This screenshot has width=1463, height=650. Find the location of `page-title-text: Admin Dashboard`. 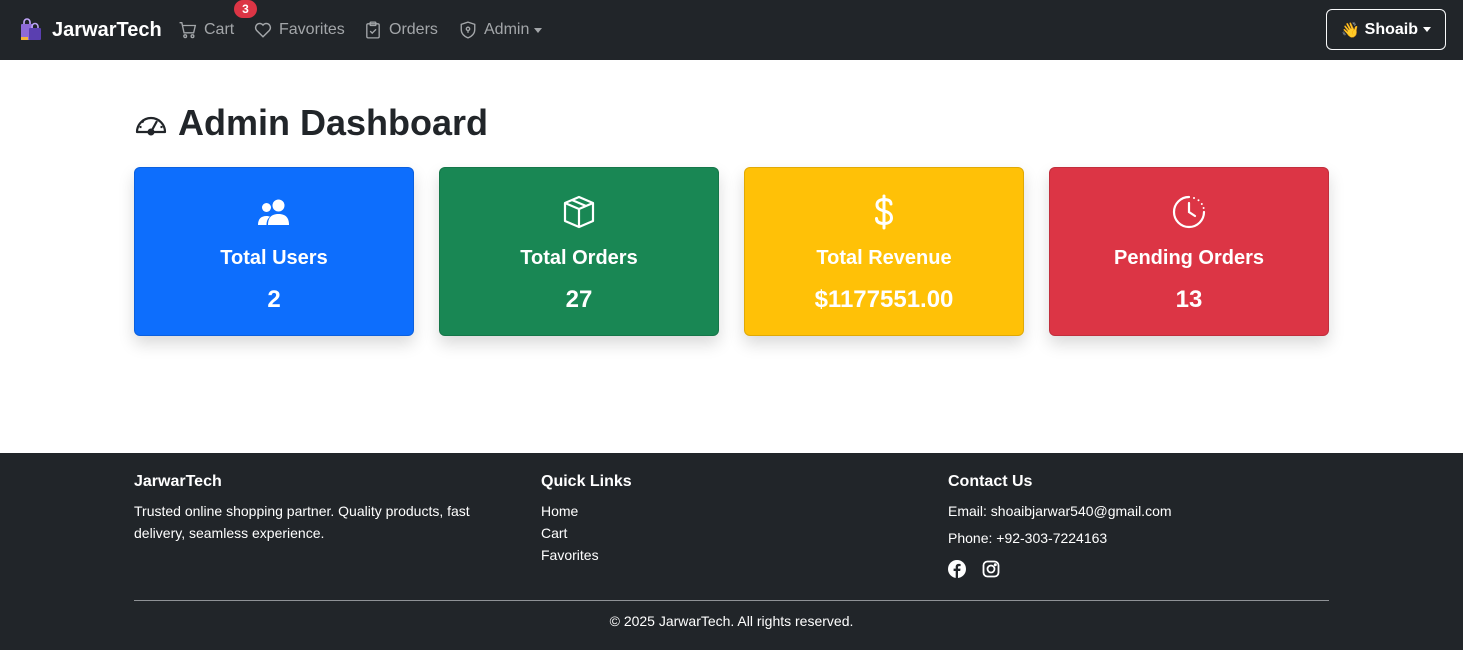

page-title-text: Admin Dashboard is located at coordinates (333, 122).